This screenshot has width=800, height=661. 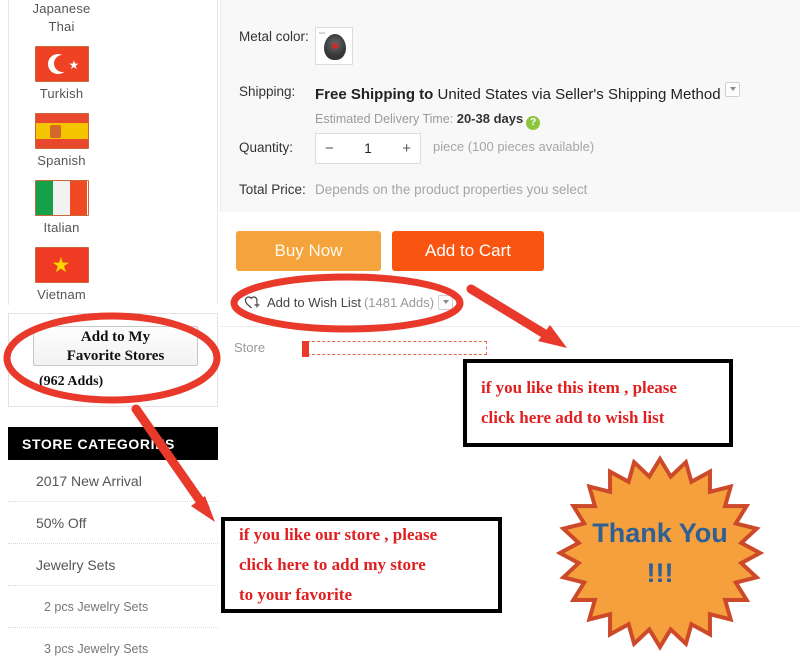 I want to click on category-item-3-pcs-jewelry-sets: 3 pcs Jewelry Sets, so click(x=113, y=644).